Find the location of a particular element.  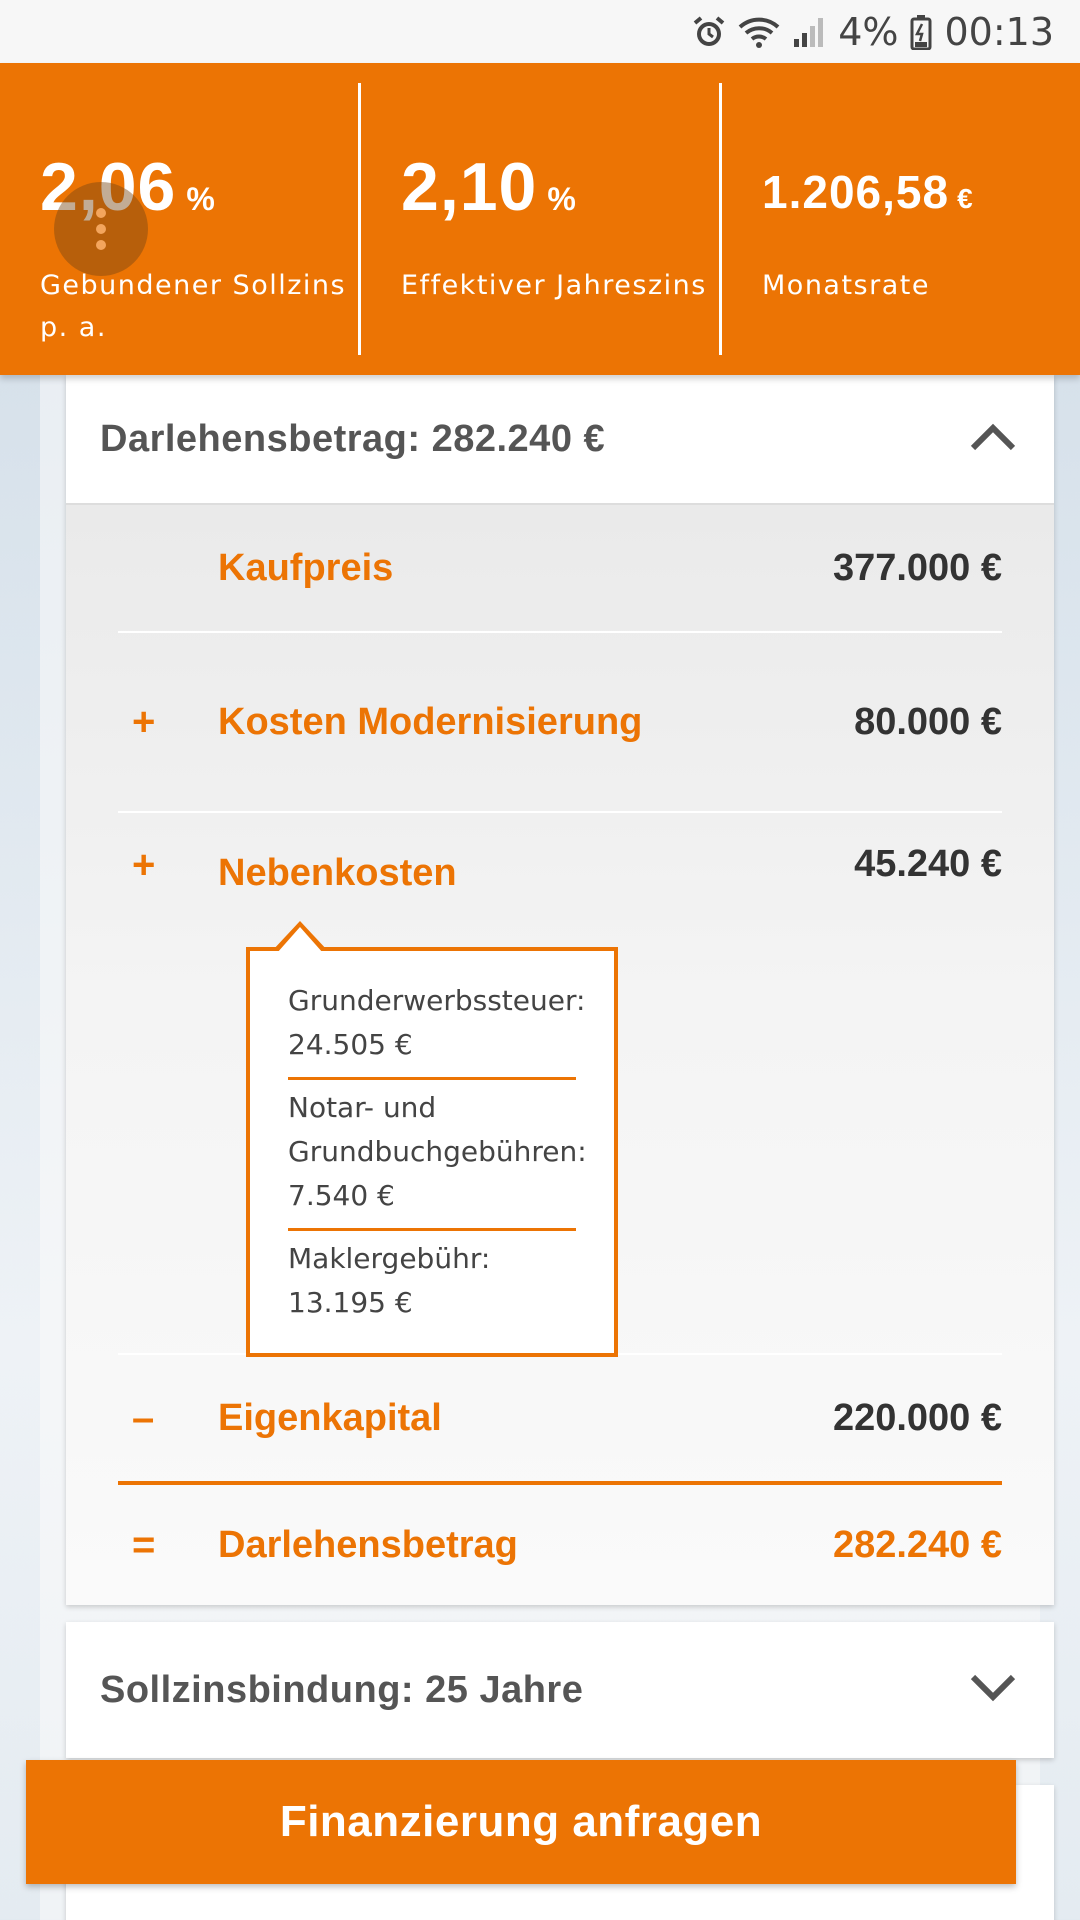

tooltip-item-makler: Maklergebühr: 13.195 € is located at coordinates (432, 1276).